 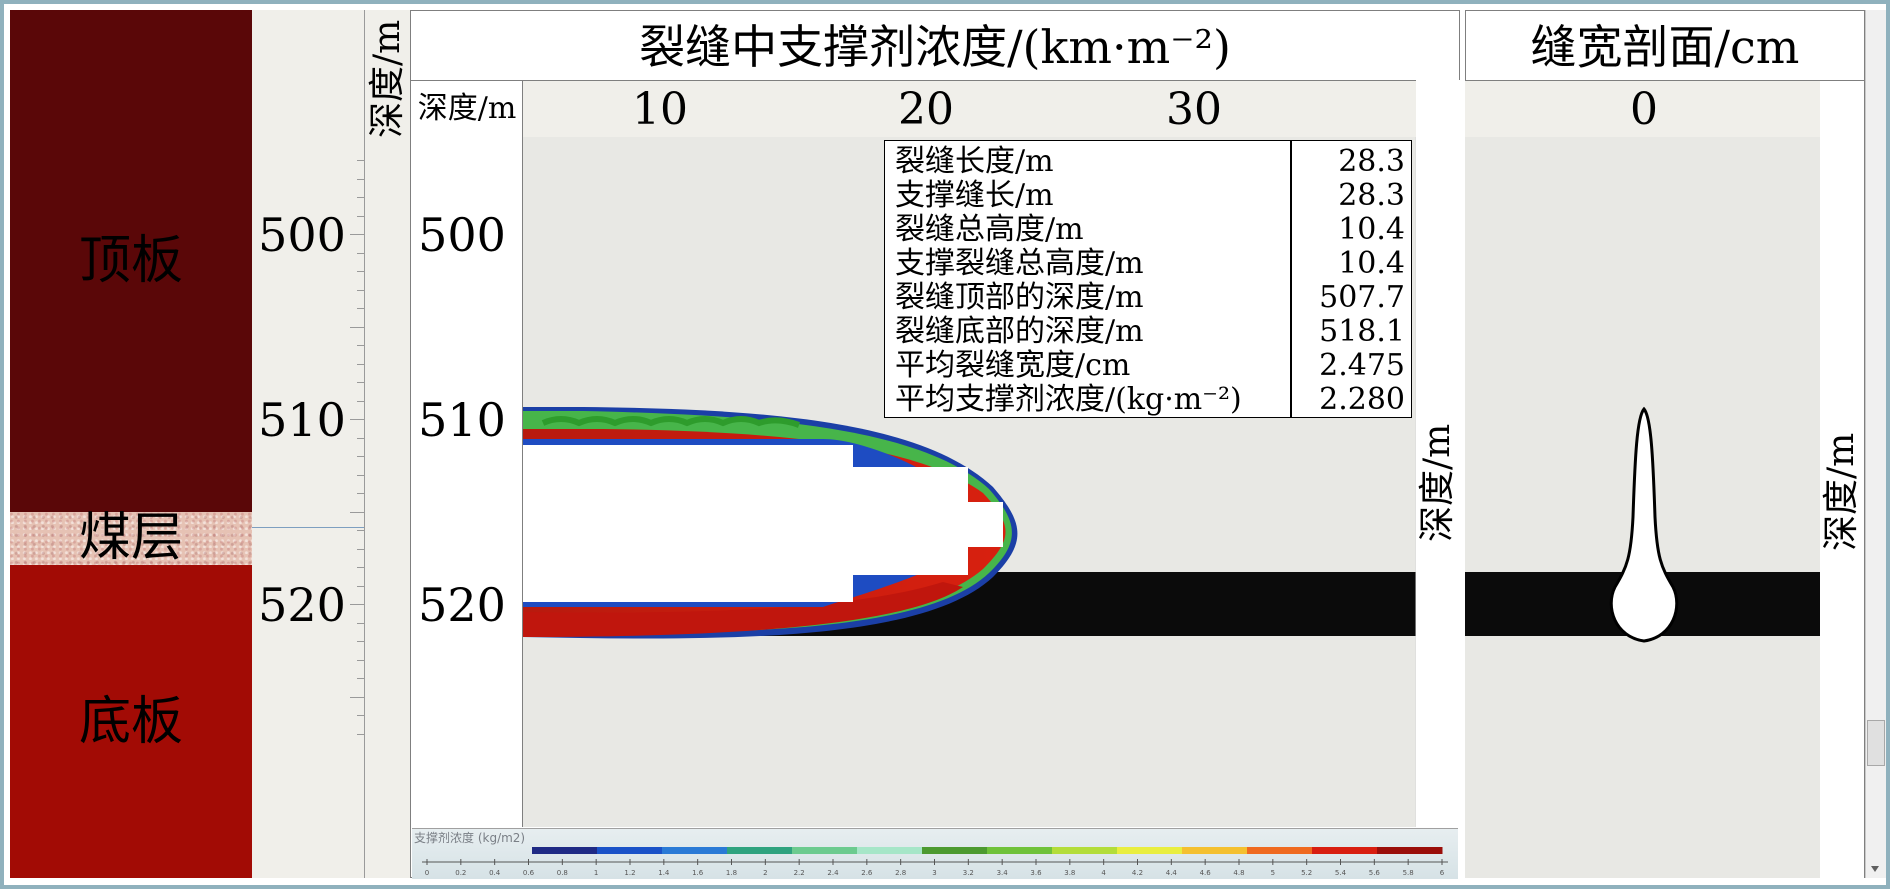 What do you see at coordinates (731, 873) in the screenshot?
I see `legend-tick-label: 1.8` at bounding box center [731, 873].